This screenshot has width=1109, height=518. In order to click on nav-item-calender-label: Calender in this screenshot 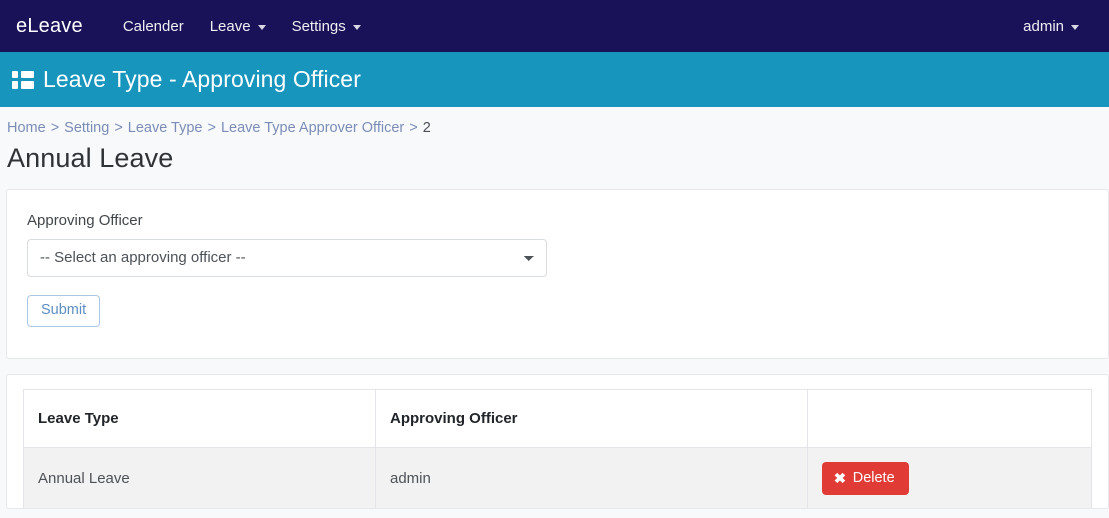, I will do `click(153, 26)`.